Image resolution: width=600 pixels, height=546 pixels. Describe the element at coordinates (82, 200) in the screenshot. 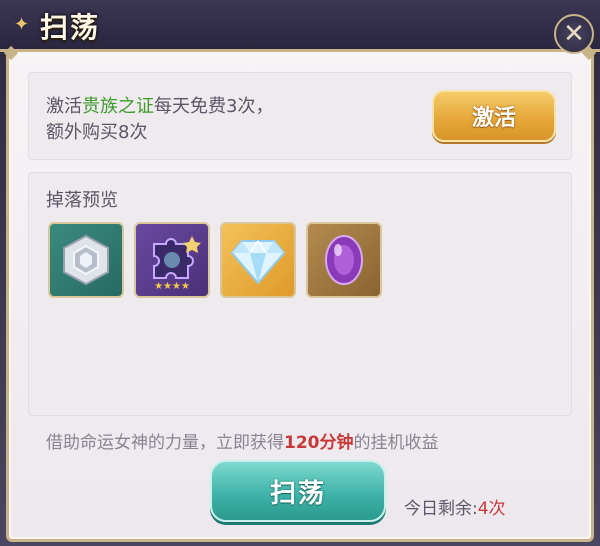

I see `drop-preview-title: 掉落预览` at that location.